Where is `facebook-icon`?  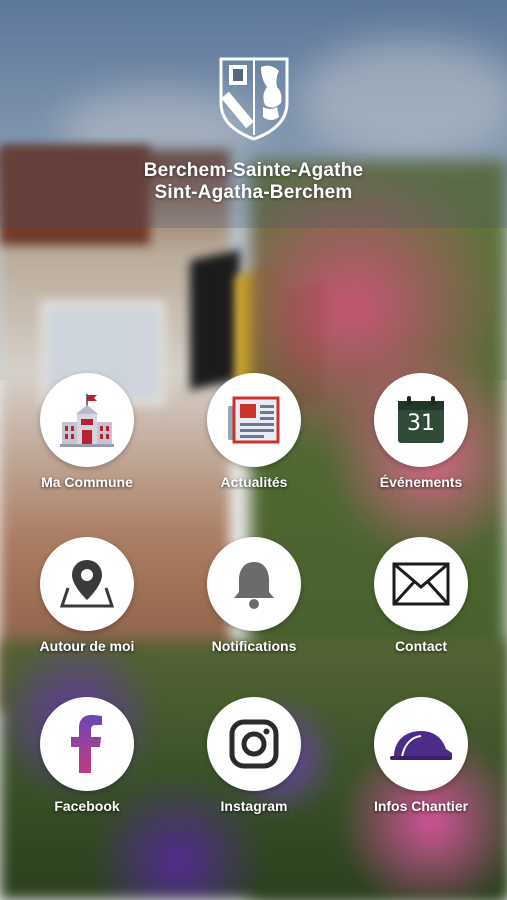 facebook-icon is located at coordinates (86, 744).